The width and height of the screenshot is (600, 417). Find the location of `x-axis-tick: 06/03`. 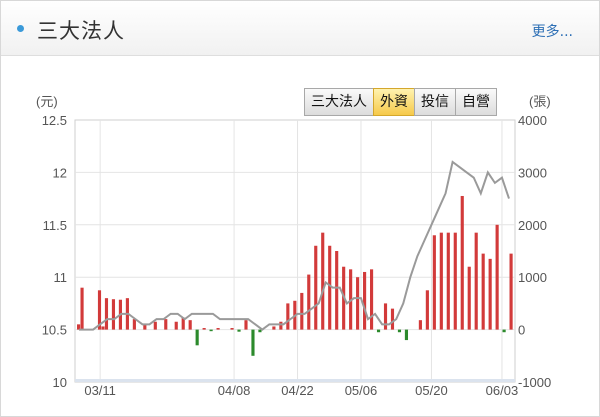

x-axis-tick: 06/03 is located at coordinates (502, 390).